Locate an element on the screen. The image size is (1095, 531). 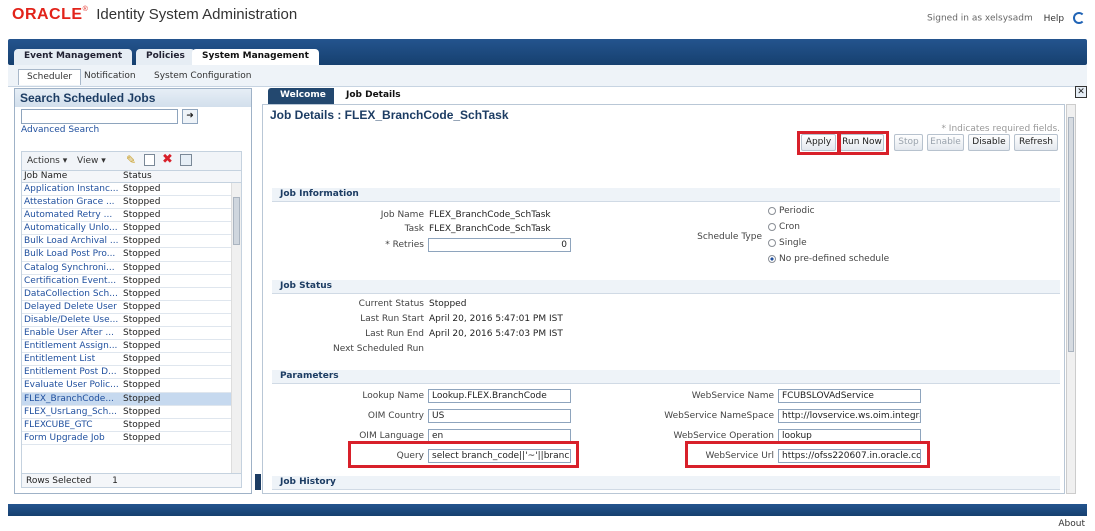
tab-event-management: Event Management is located at coordinates (73, 57).